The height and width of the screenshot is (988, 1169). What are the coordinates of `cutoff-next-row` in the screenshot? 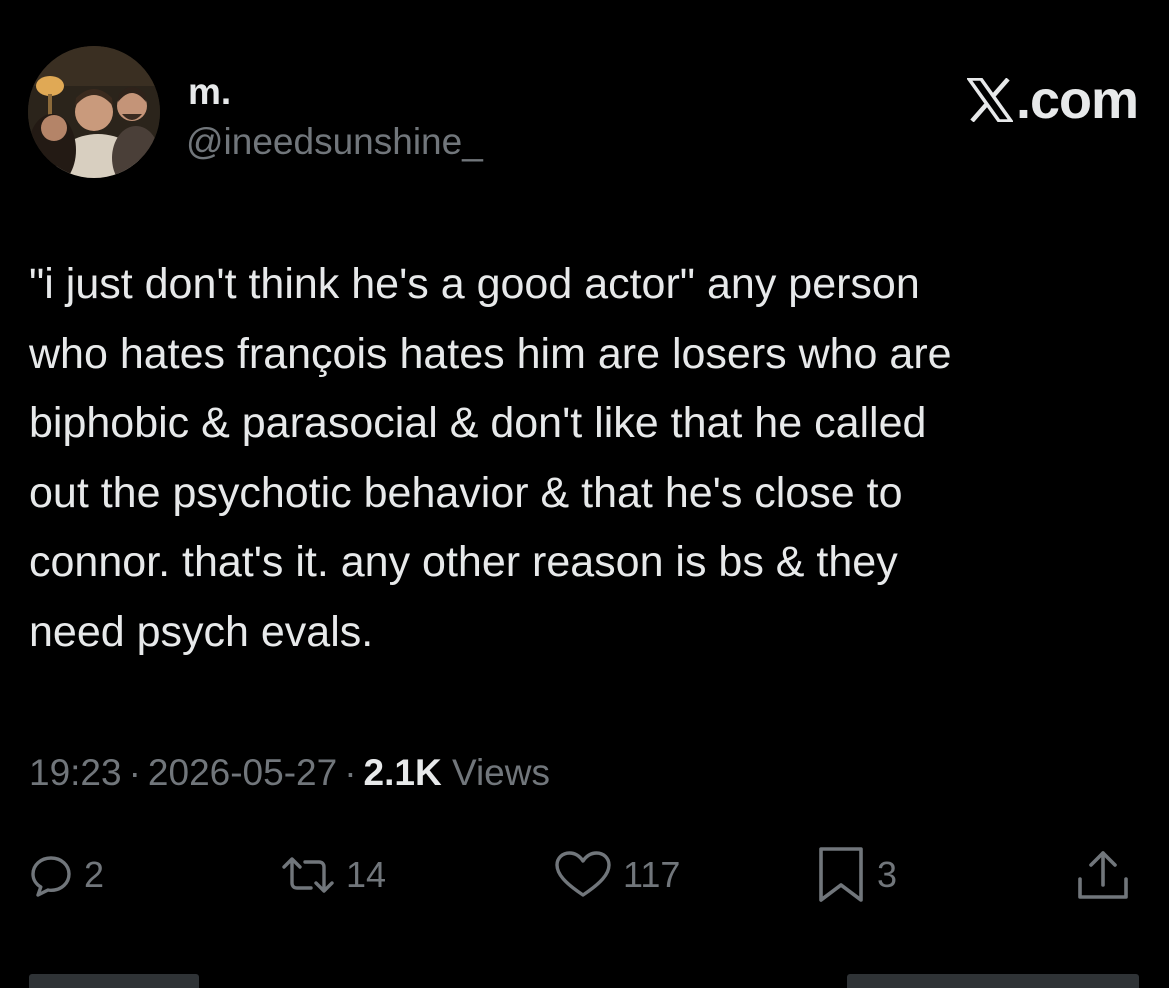 It's located at (584, 978).